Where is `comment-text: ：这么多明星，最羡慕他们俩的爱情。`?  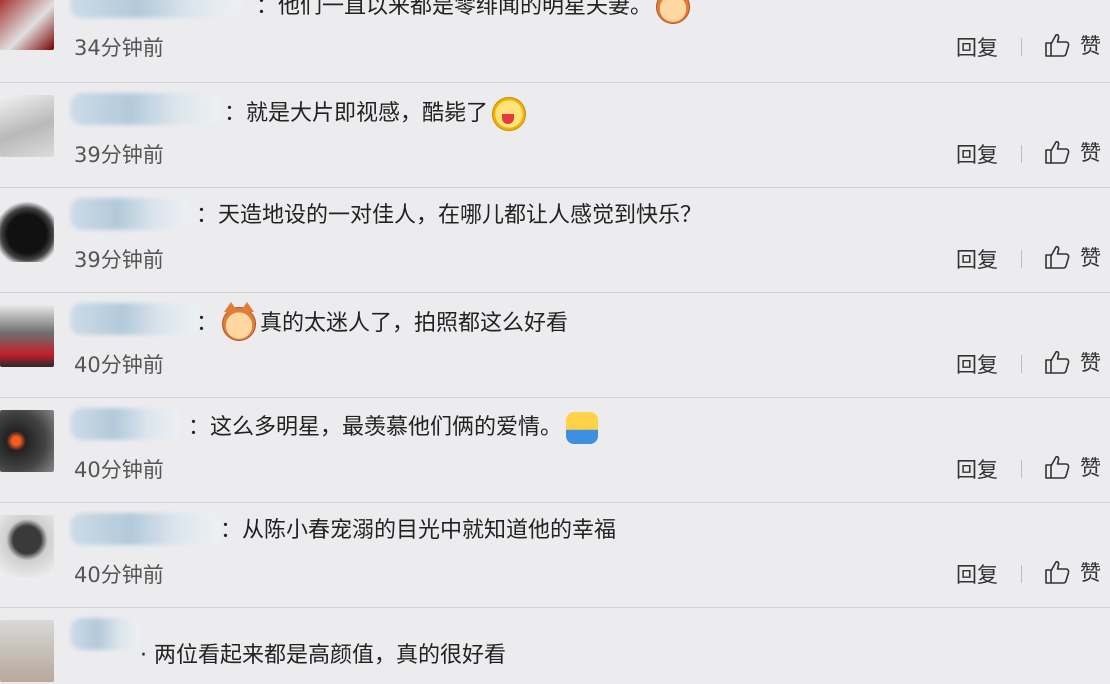
comment-text: ：这么多明星，最羡慕他们俩的爱情。 is located at coordinates (395, 428).